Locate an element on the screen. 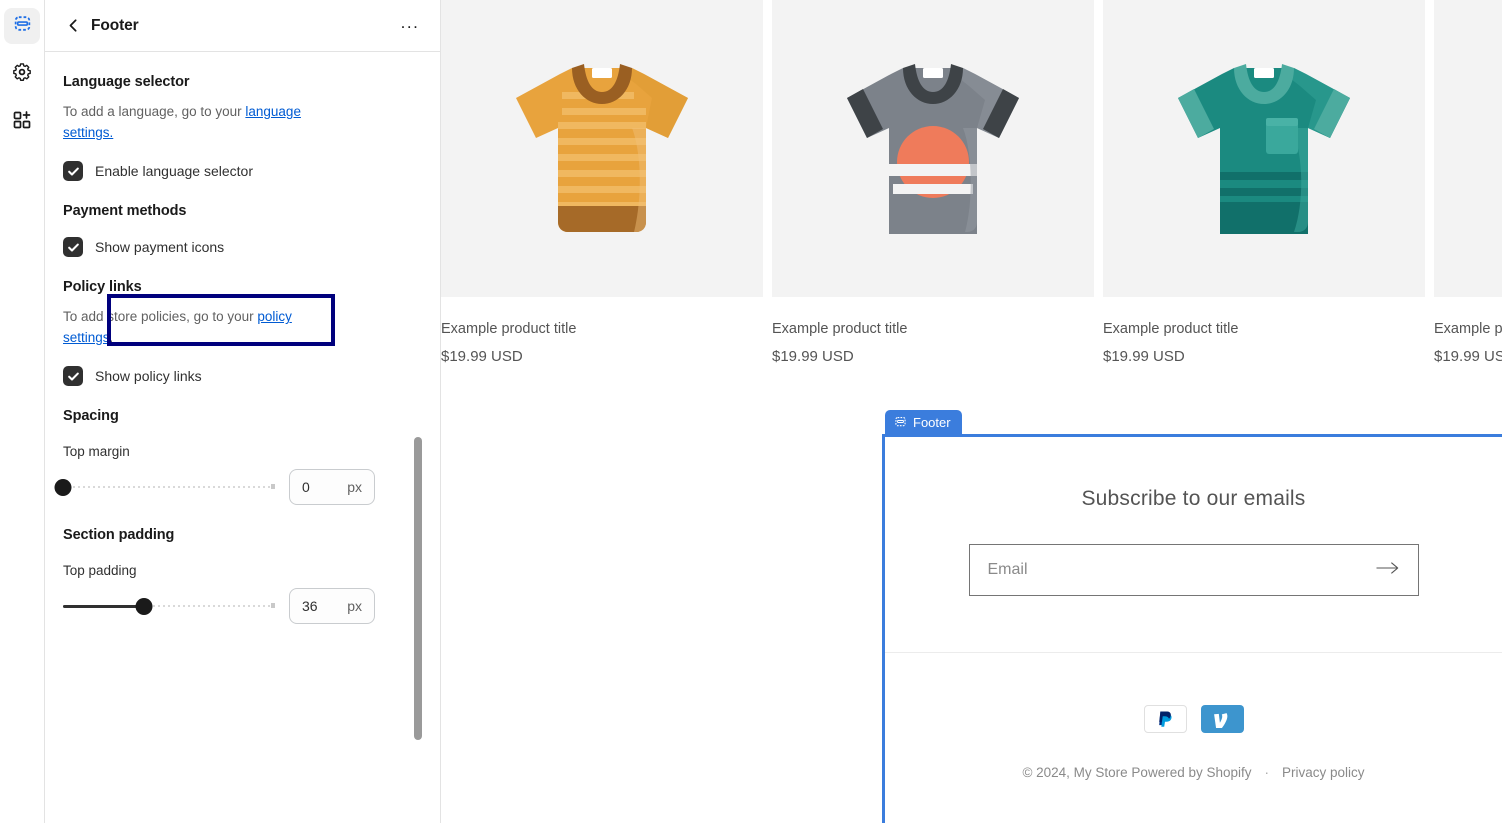 The width and height of the screenshot is (1502, 823). top-padding-control: 36 px is located at coordinates (242, 606).